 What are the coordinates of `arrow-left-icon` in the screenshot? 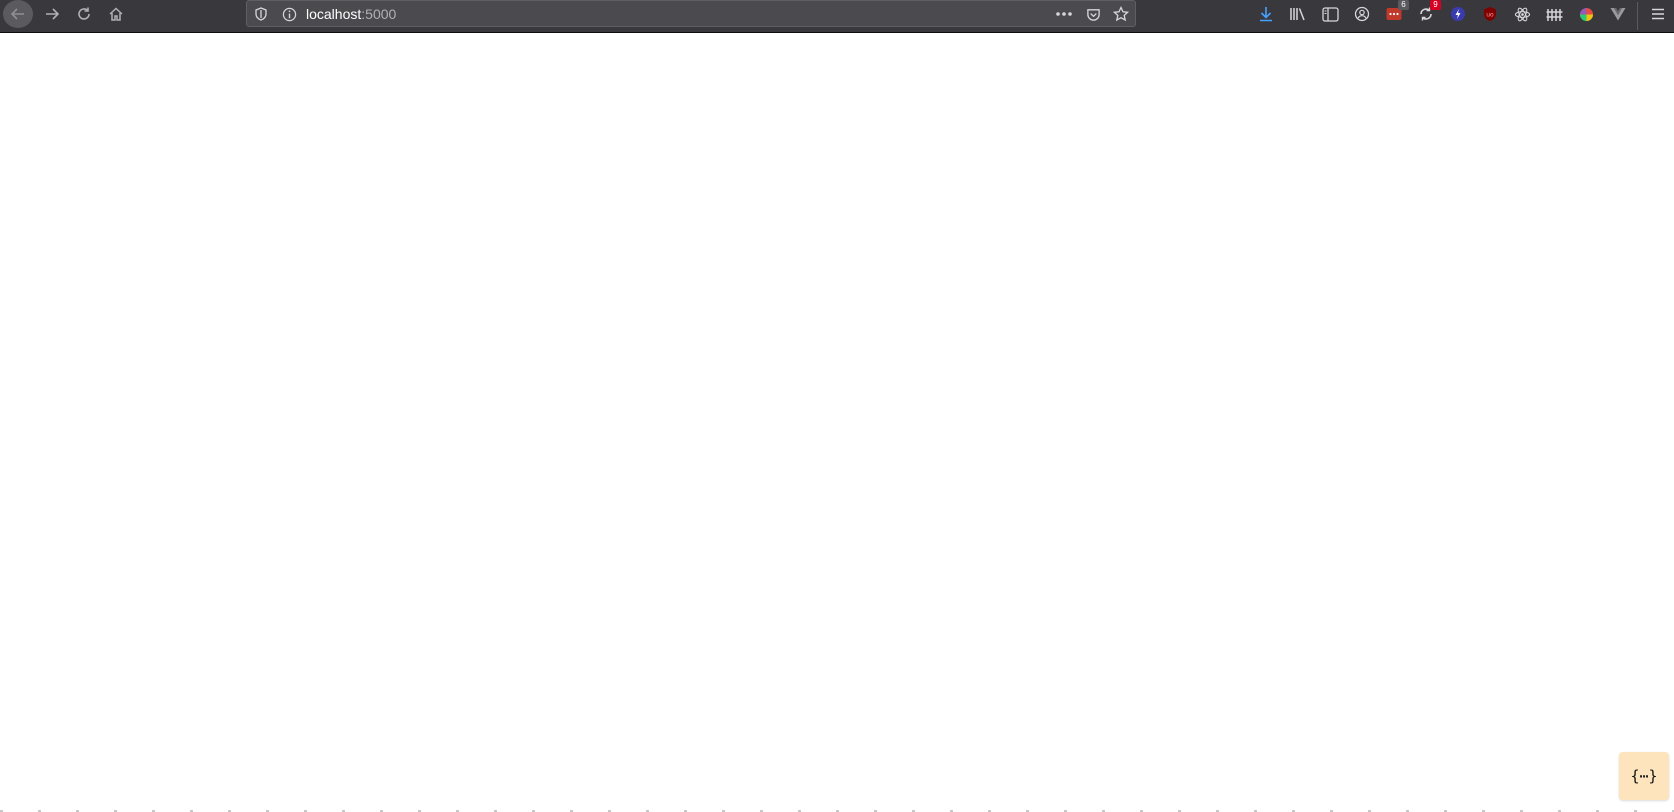 It's located at (17, 14).